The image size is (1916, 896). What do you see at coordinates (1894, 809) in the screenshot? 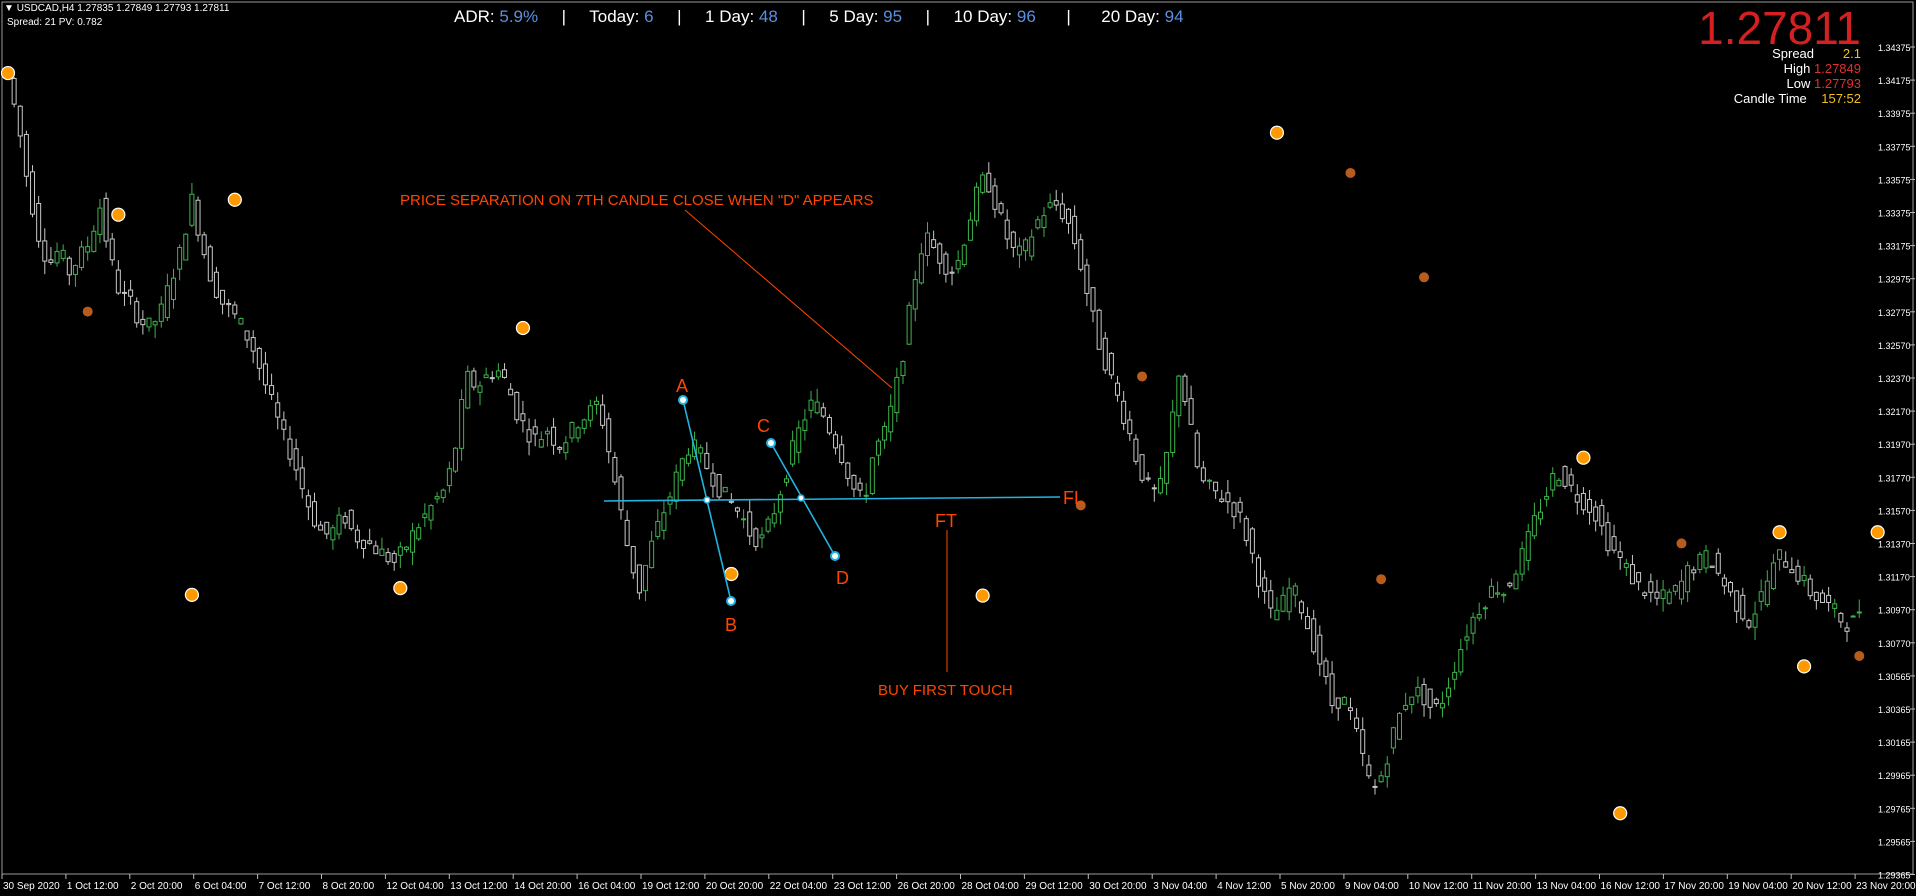
I see `price-tick-label: 1.29765` at bounding box center [1894, 809].